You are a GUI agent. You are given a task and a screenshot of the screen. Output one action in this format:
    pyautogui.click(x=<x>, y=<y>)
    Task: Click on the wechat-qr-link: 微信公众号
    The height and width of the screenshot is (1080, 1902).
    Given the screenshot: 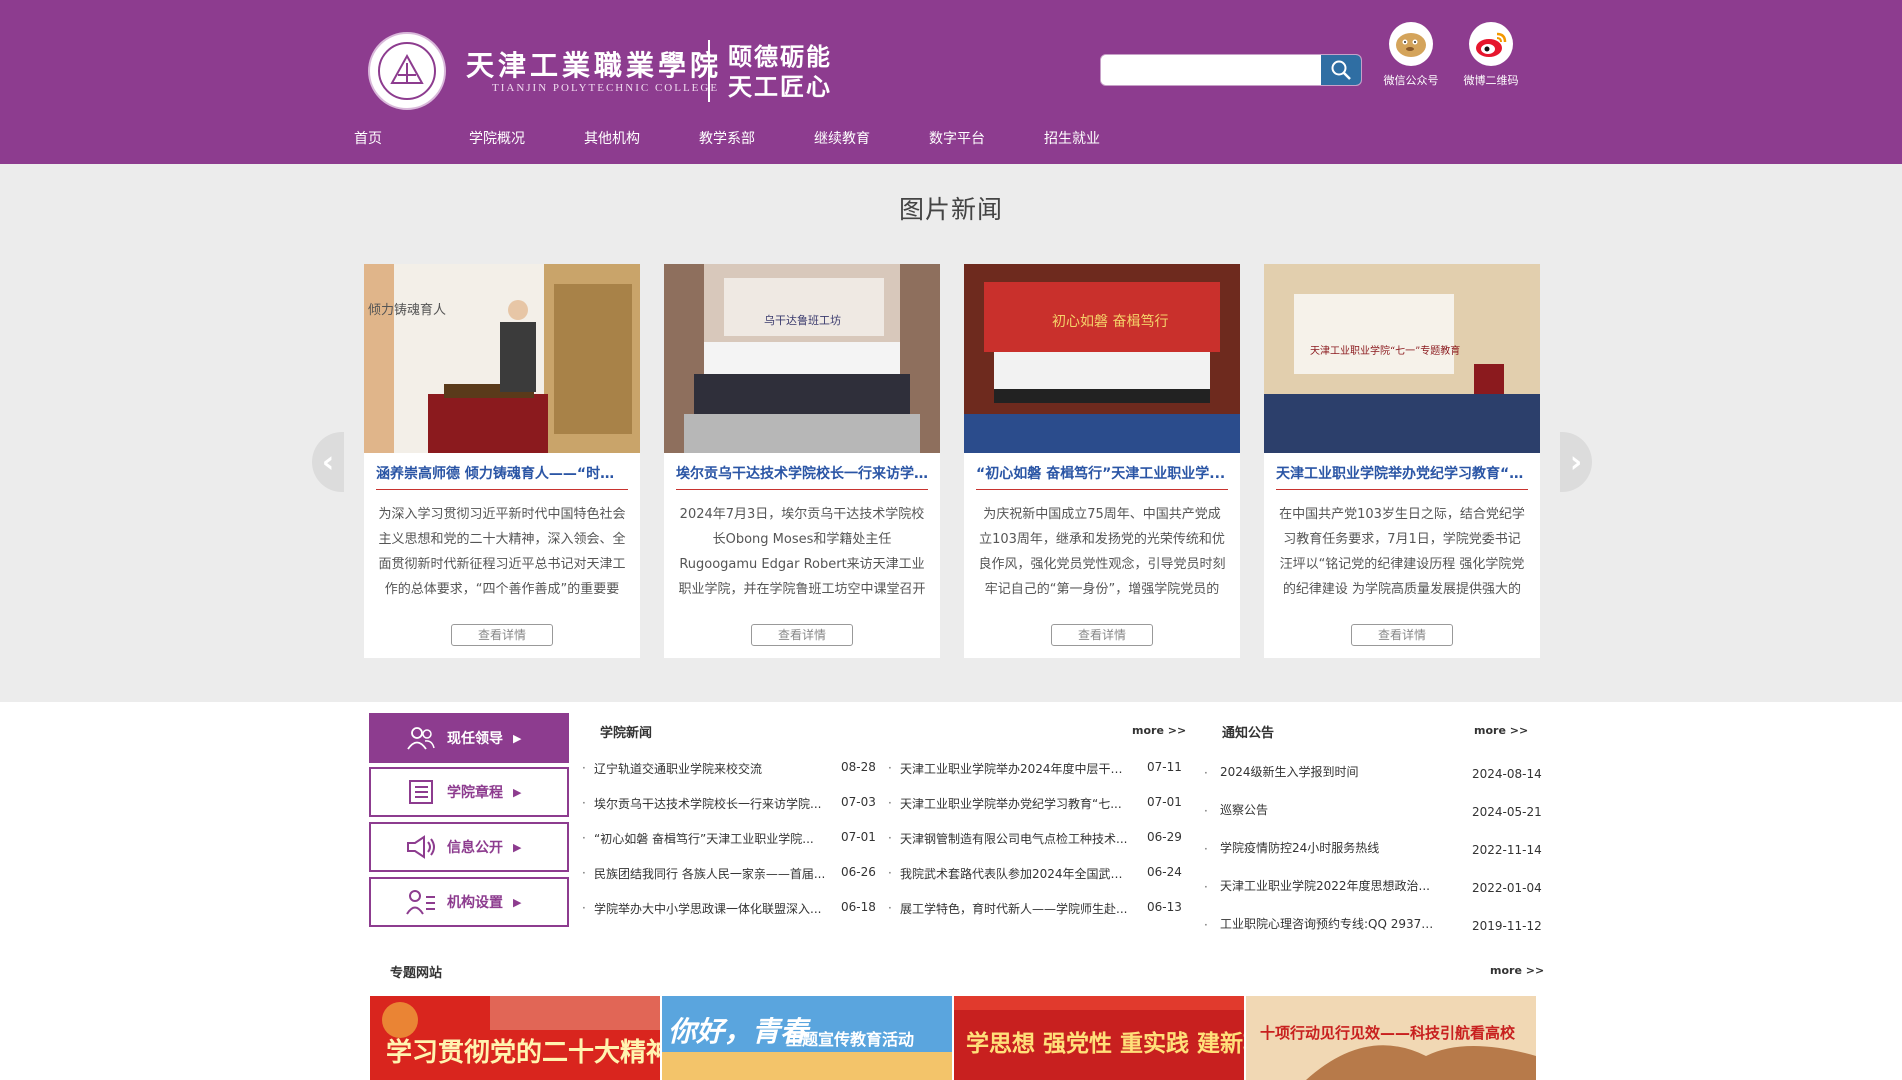 What is the action you would take?
    pyautogui.click(x=1411, y=55)
    